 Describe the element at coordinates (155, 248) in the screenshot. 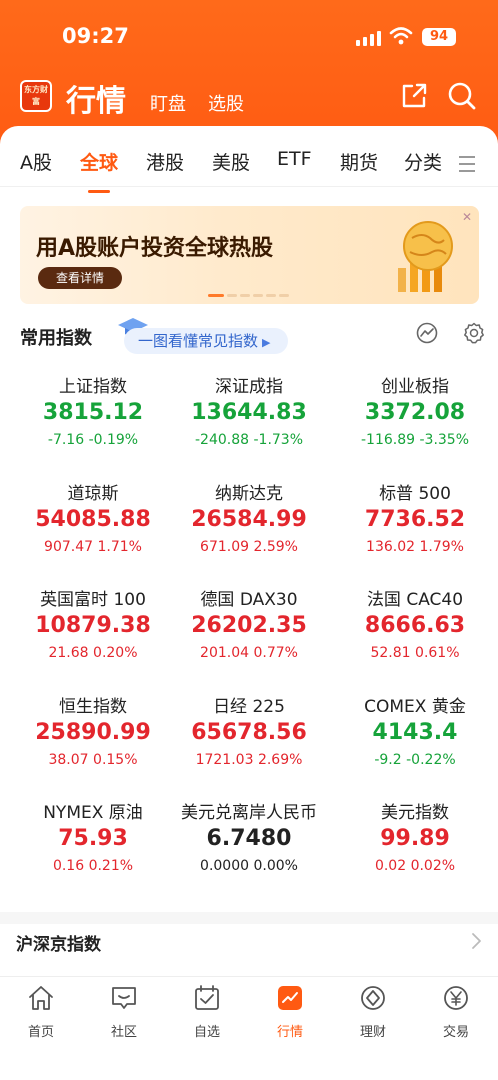

I see `banner-title: 用A股账户投资全球热股` at that location.